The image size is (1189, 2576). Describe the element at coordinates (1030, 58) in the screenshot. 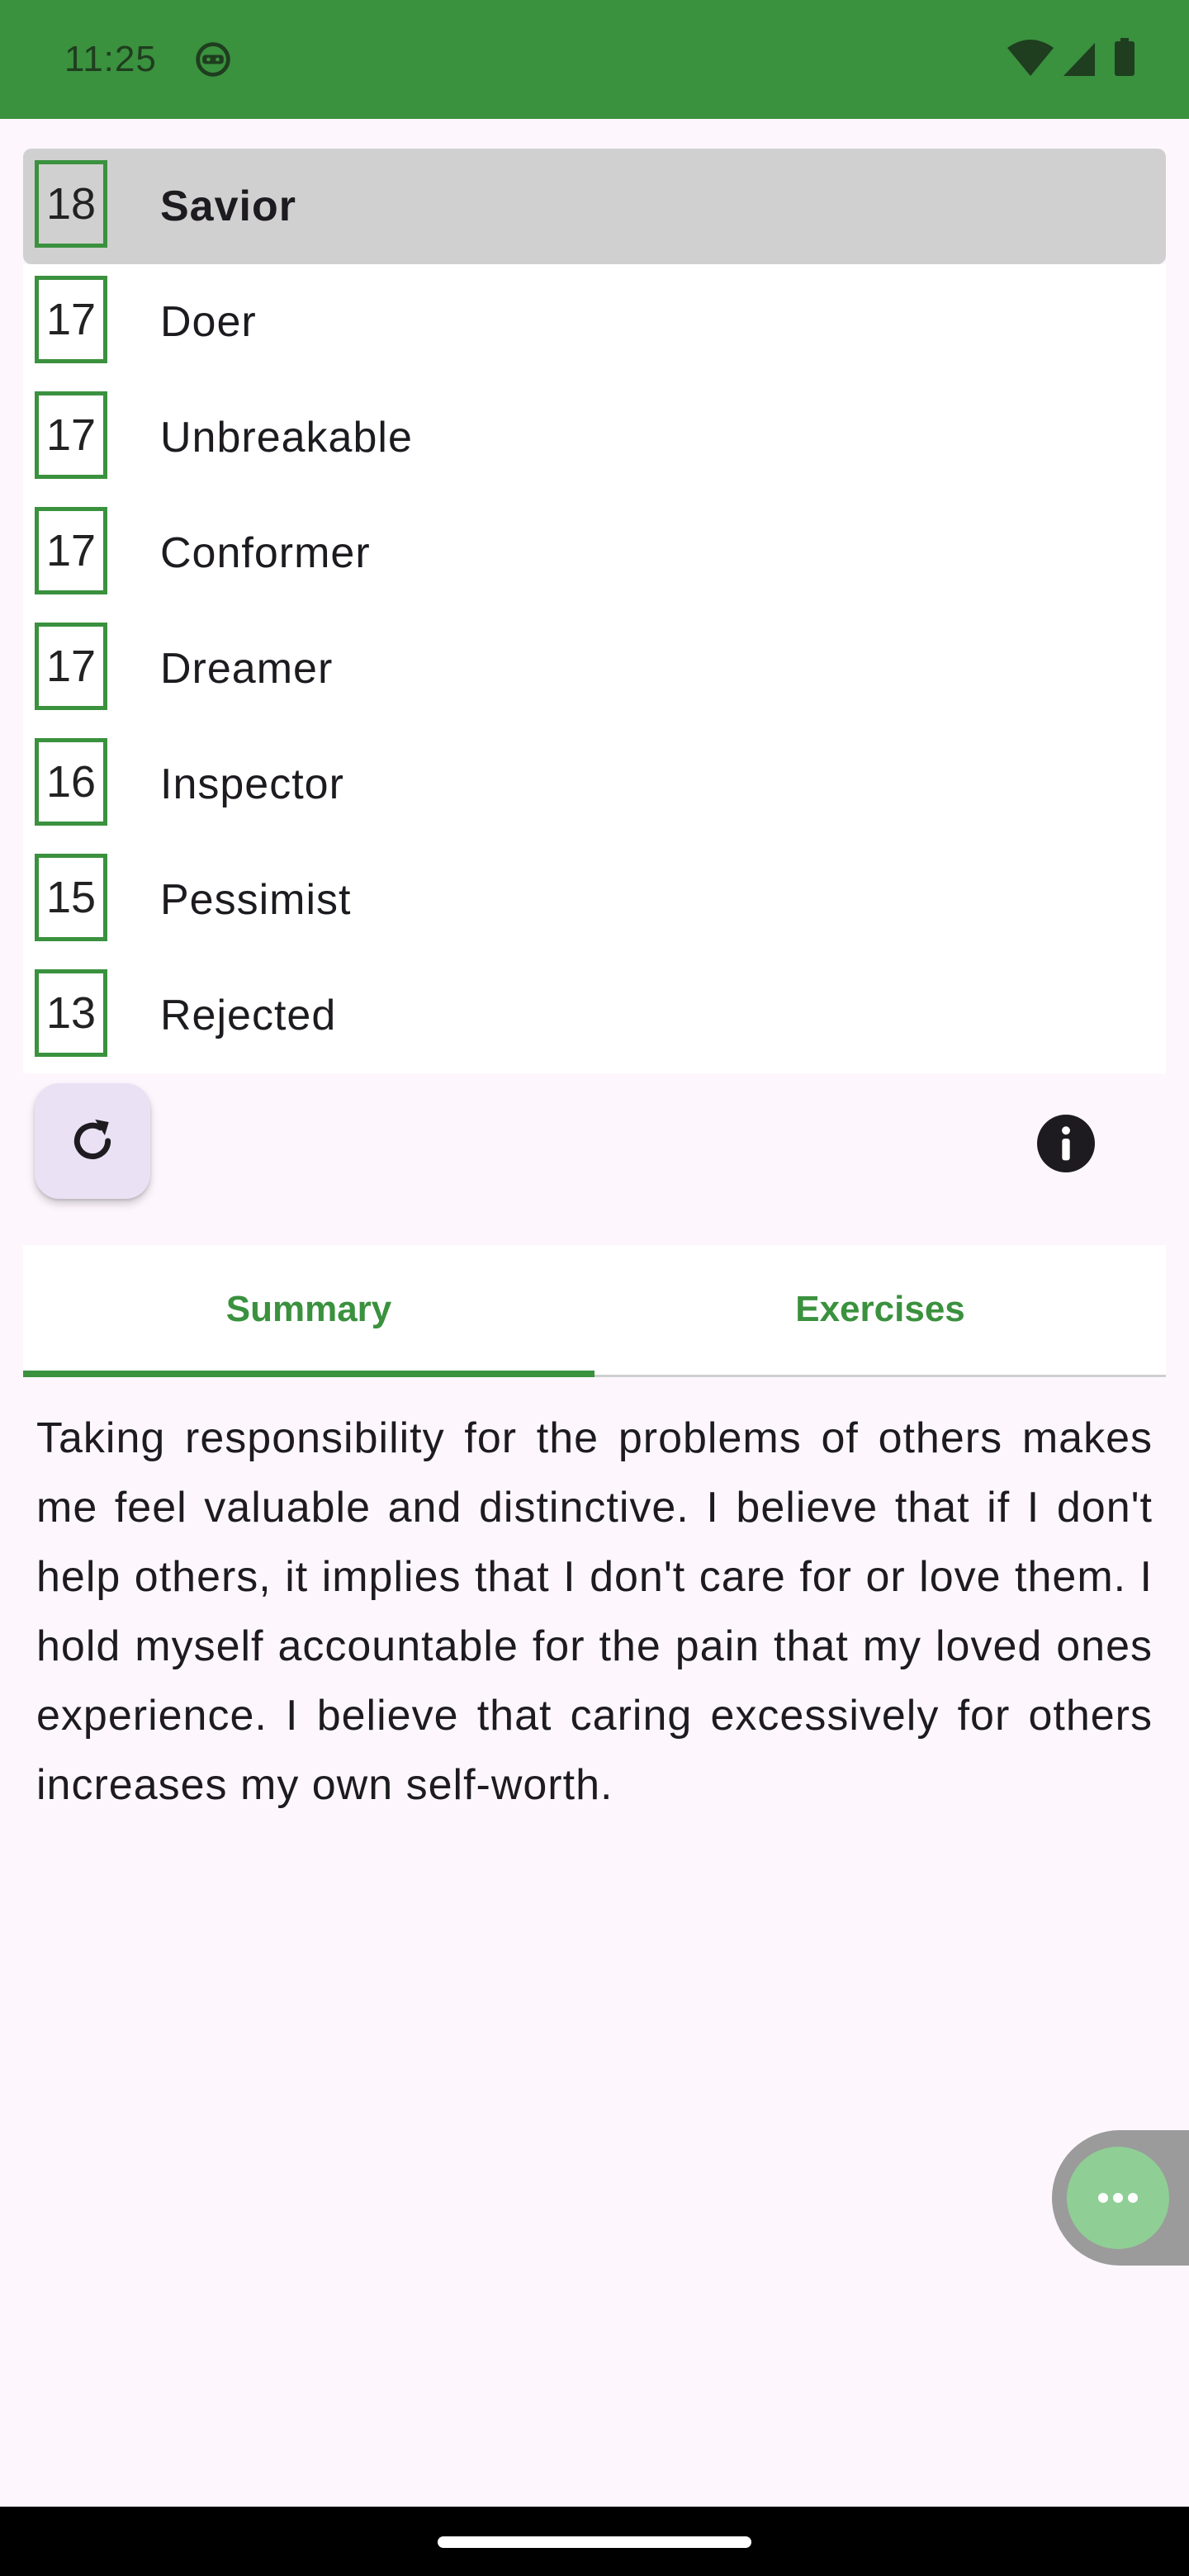

I see `wifi-icon` at that location.